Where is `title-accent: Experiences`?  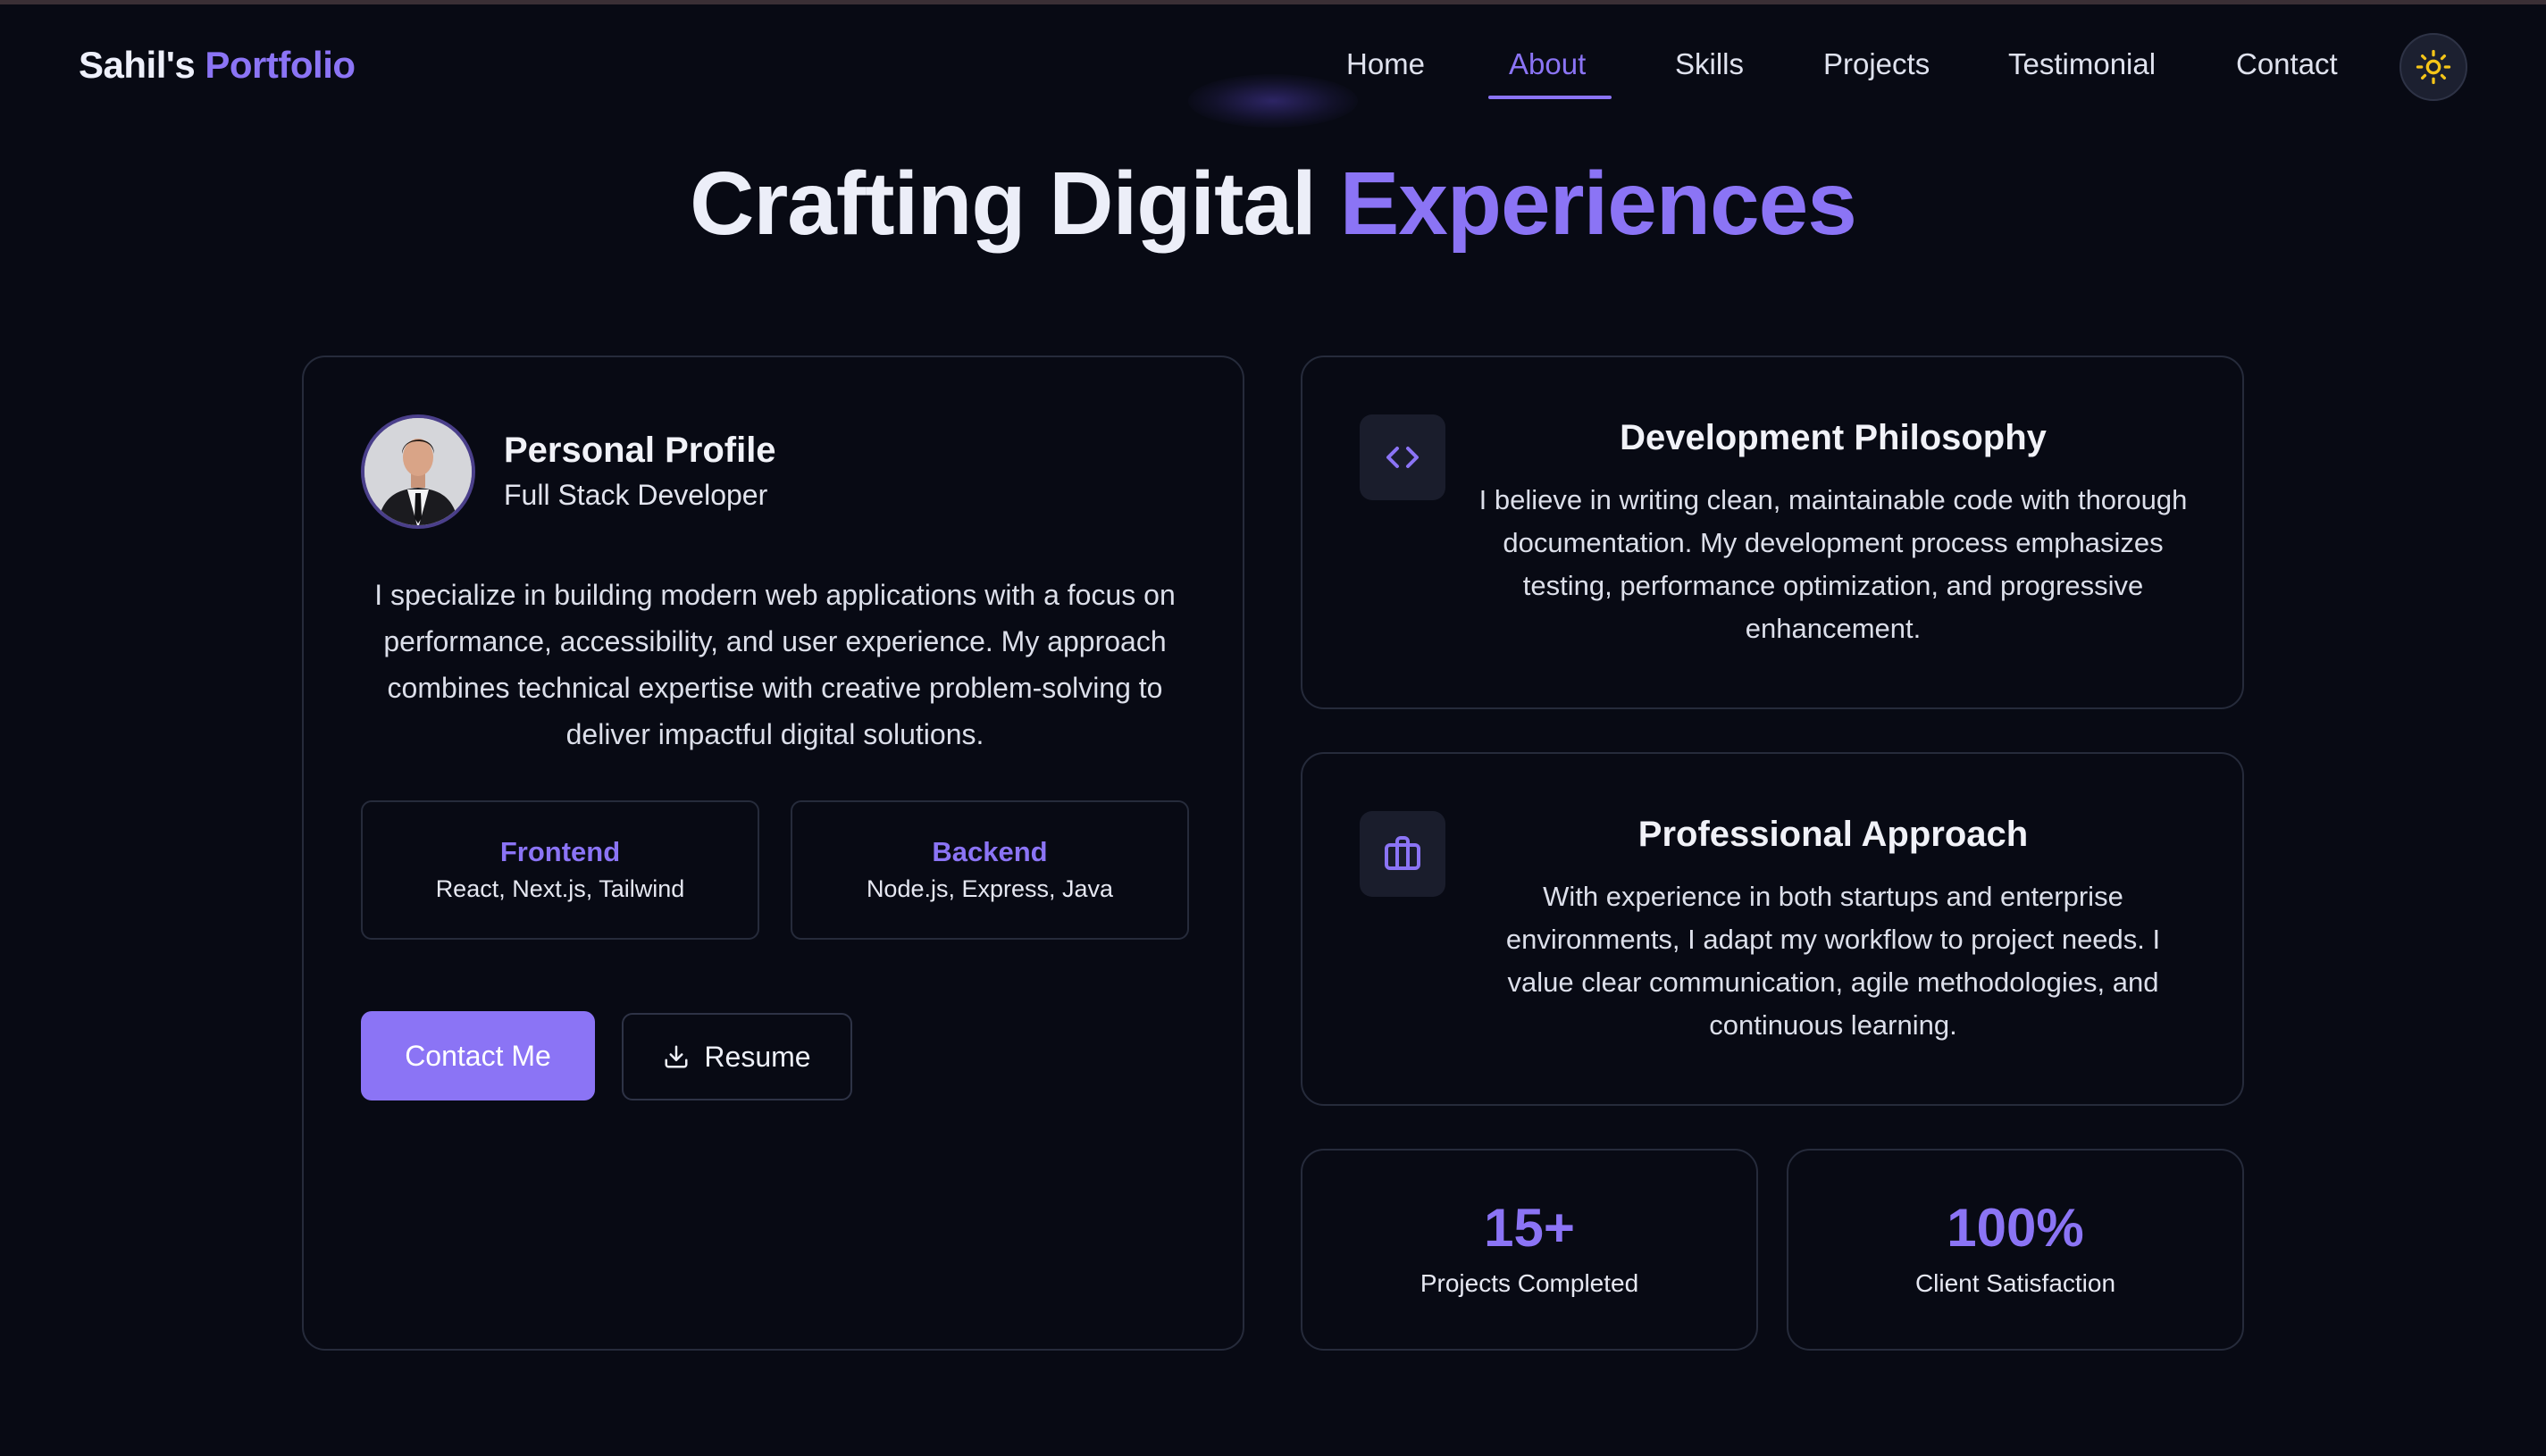 title-accent: Experiences is located at coordinates (1598, 204).